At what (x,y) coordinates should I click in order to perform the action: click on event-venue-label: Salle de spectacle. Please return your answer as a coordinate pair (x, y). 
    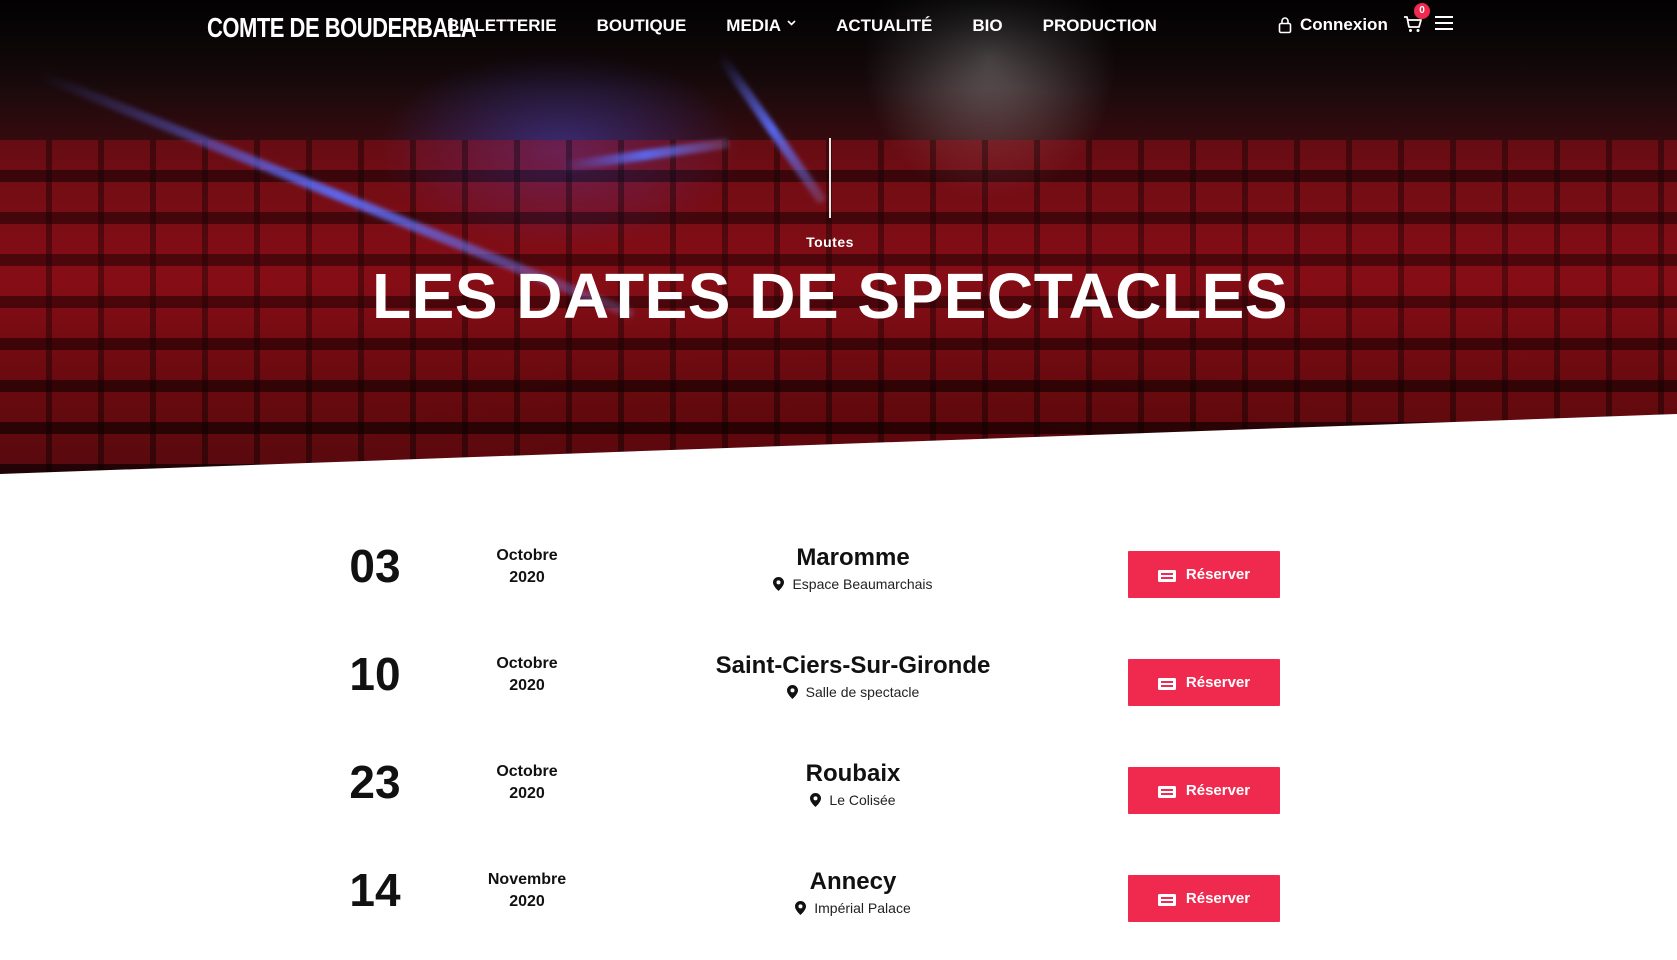
    Looking at the image, I should click on (862, 692).